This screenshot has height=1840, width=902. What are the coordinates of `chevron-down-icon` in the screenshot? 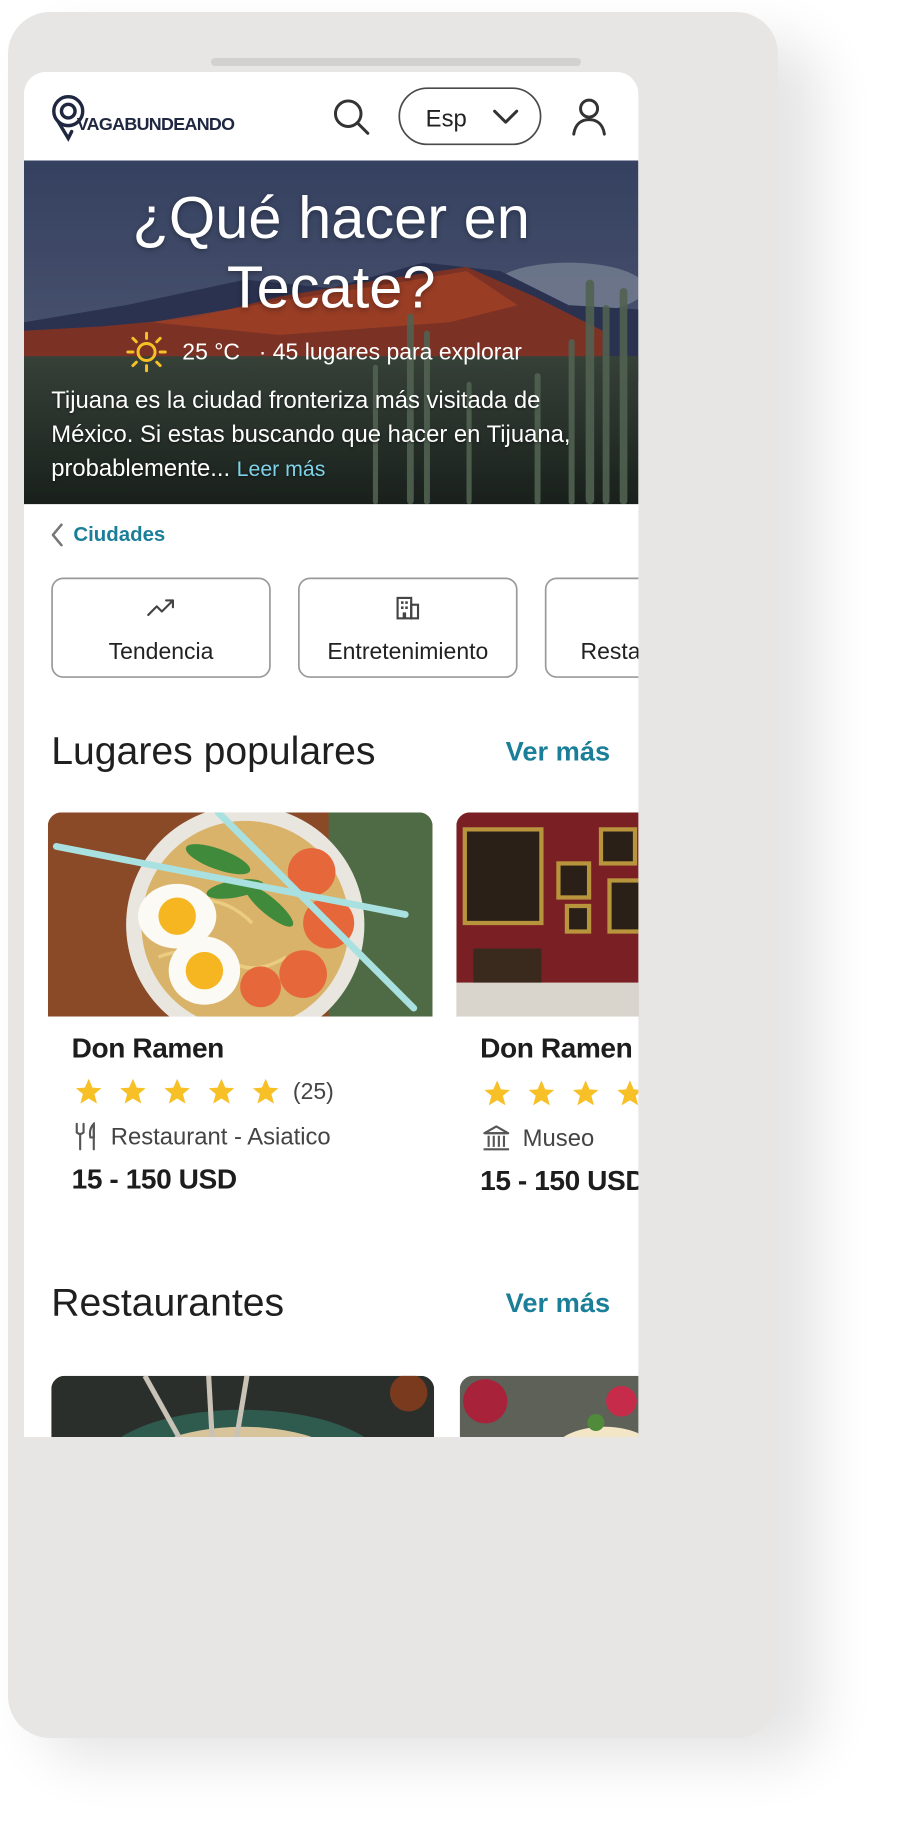 It's located at (506, 116).